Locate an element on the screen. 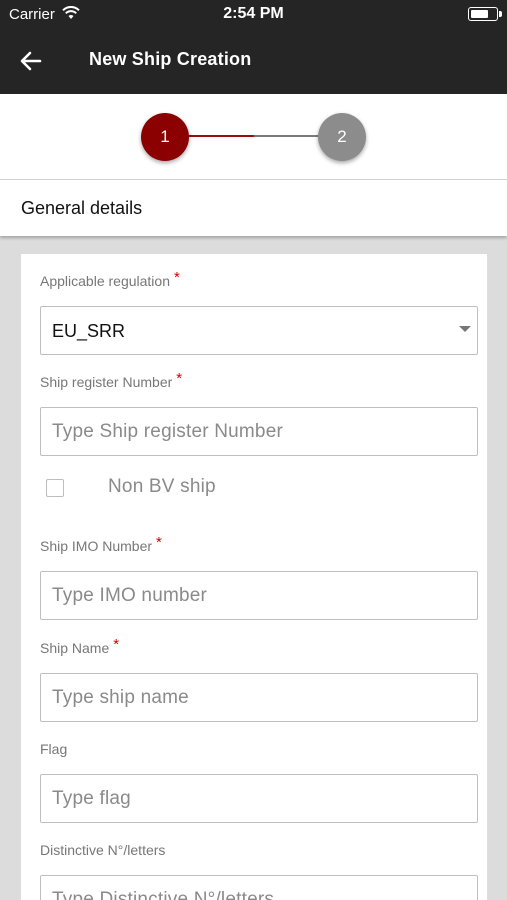 Image resolution: width=507 pixels, height=900 pixels. register-number-label: Ship register Number * is located at coordinates (111, 380).